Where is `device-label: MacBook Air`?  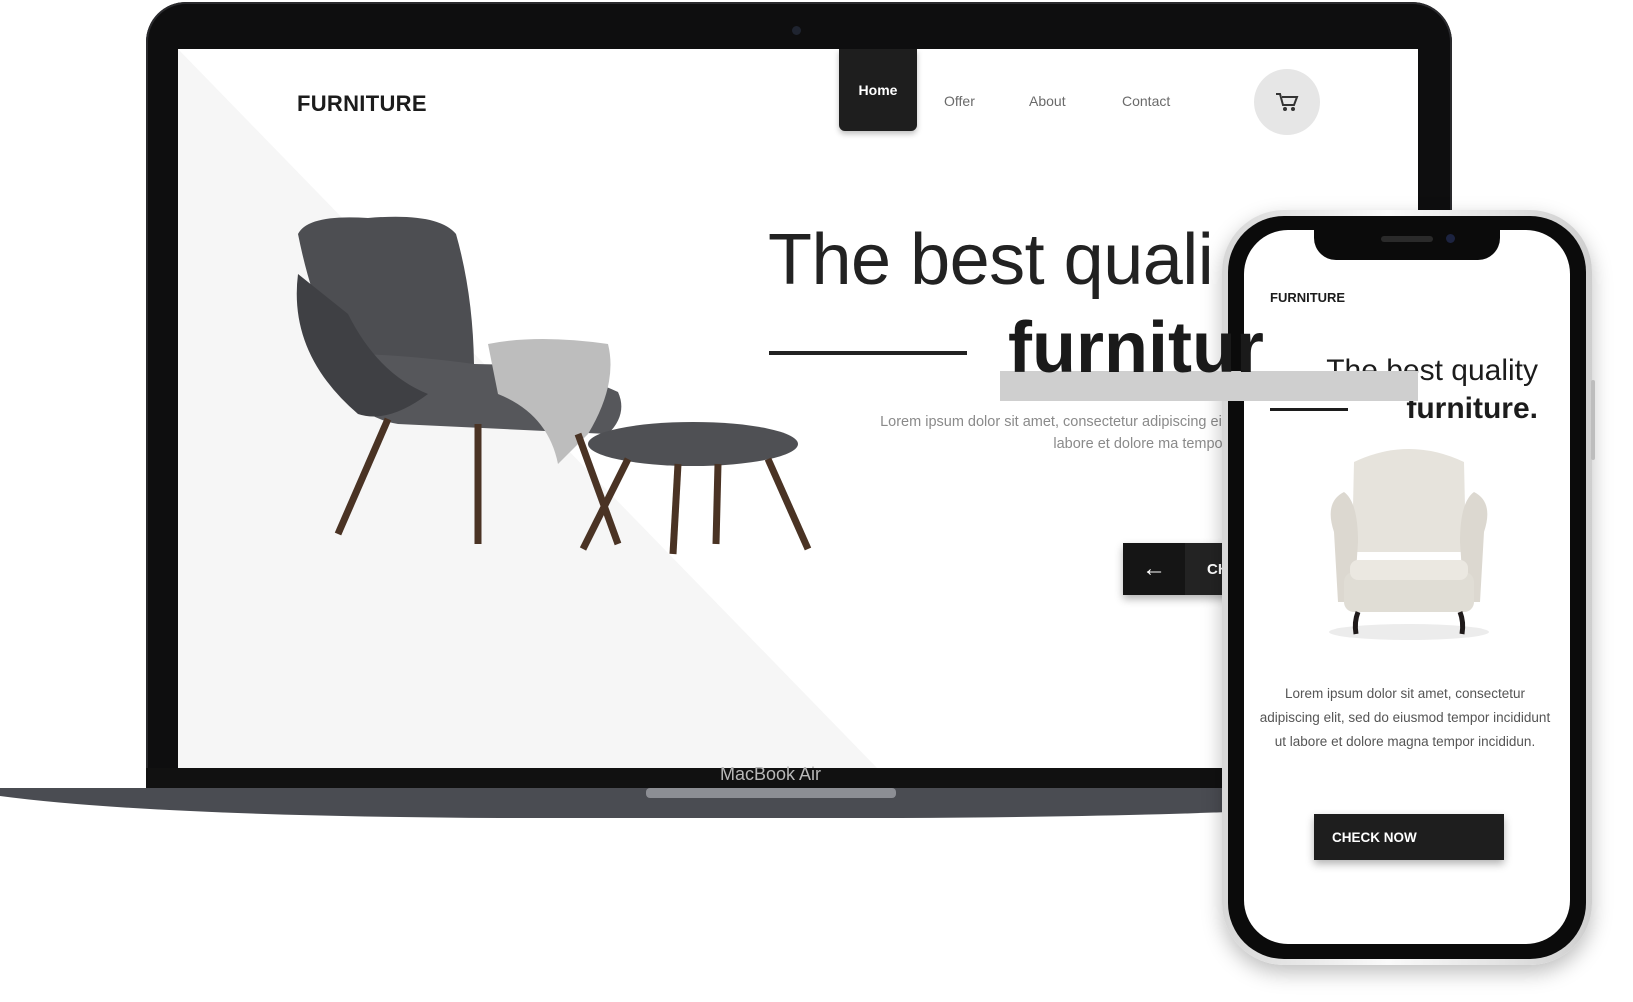
device-label: MacBook Air is located at coordinates (771, 774).